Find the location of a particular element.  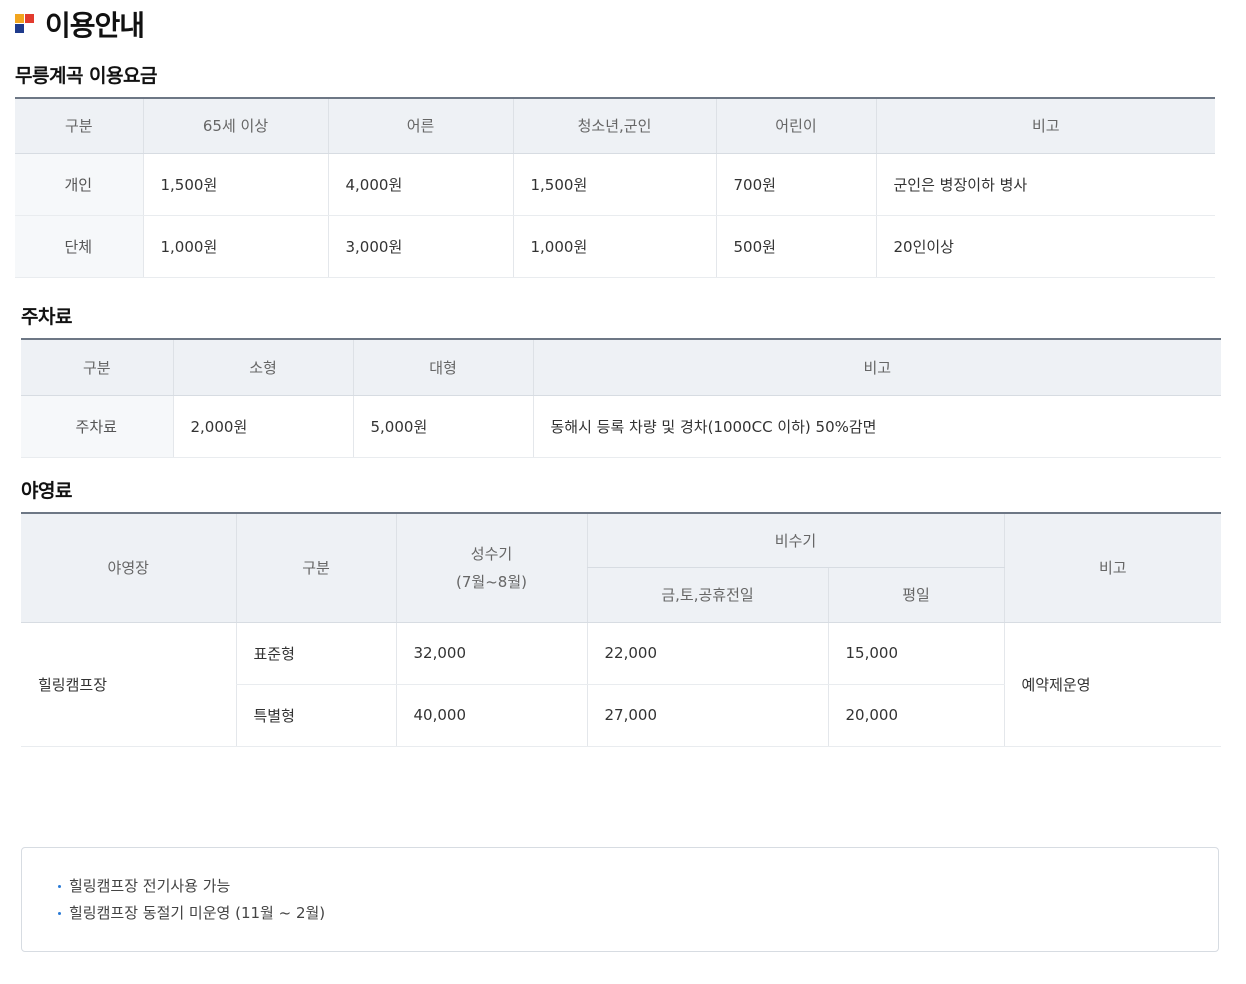

parking-cell: 5,000원 is located at coordinates (442, 426).